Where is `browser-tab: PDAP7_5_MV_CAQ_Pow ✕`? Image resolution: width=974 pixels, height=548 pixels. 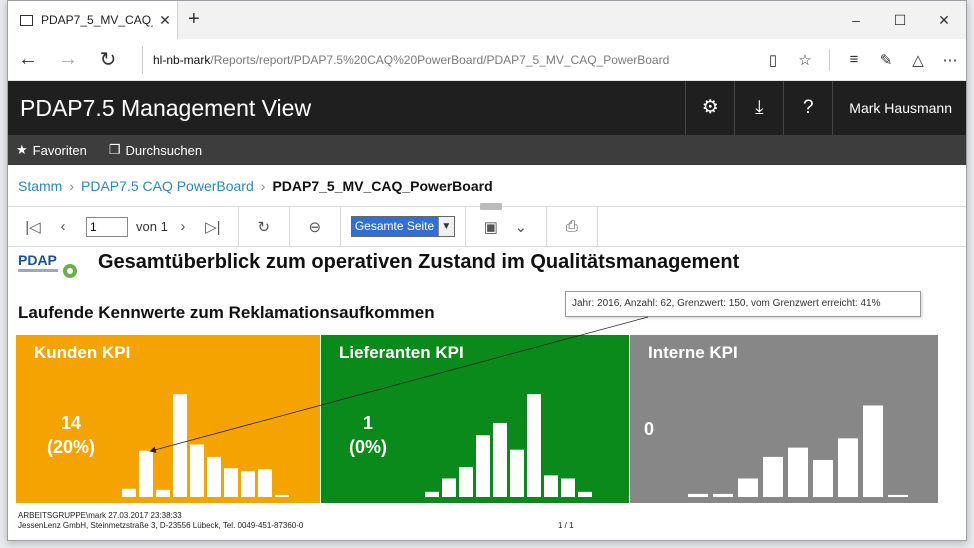
browser-tab: PDAP7_5_MV_CAQ_Pow ✕ is located at coordinates (93, 20).